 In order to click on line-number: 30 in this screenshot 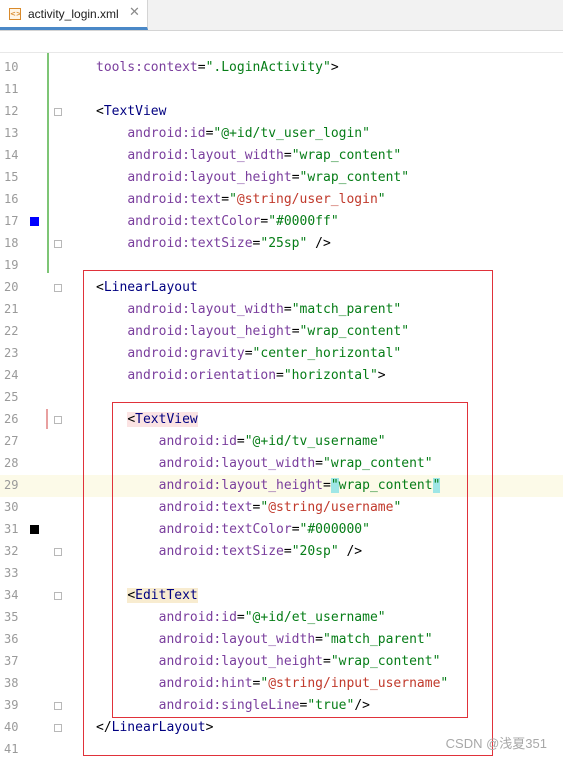, I will do `click(11, 507)`.